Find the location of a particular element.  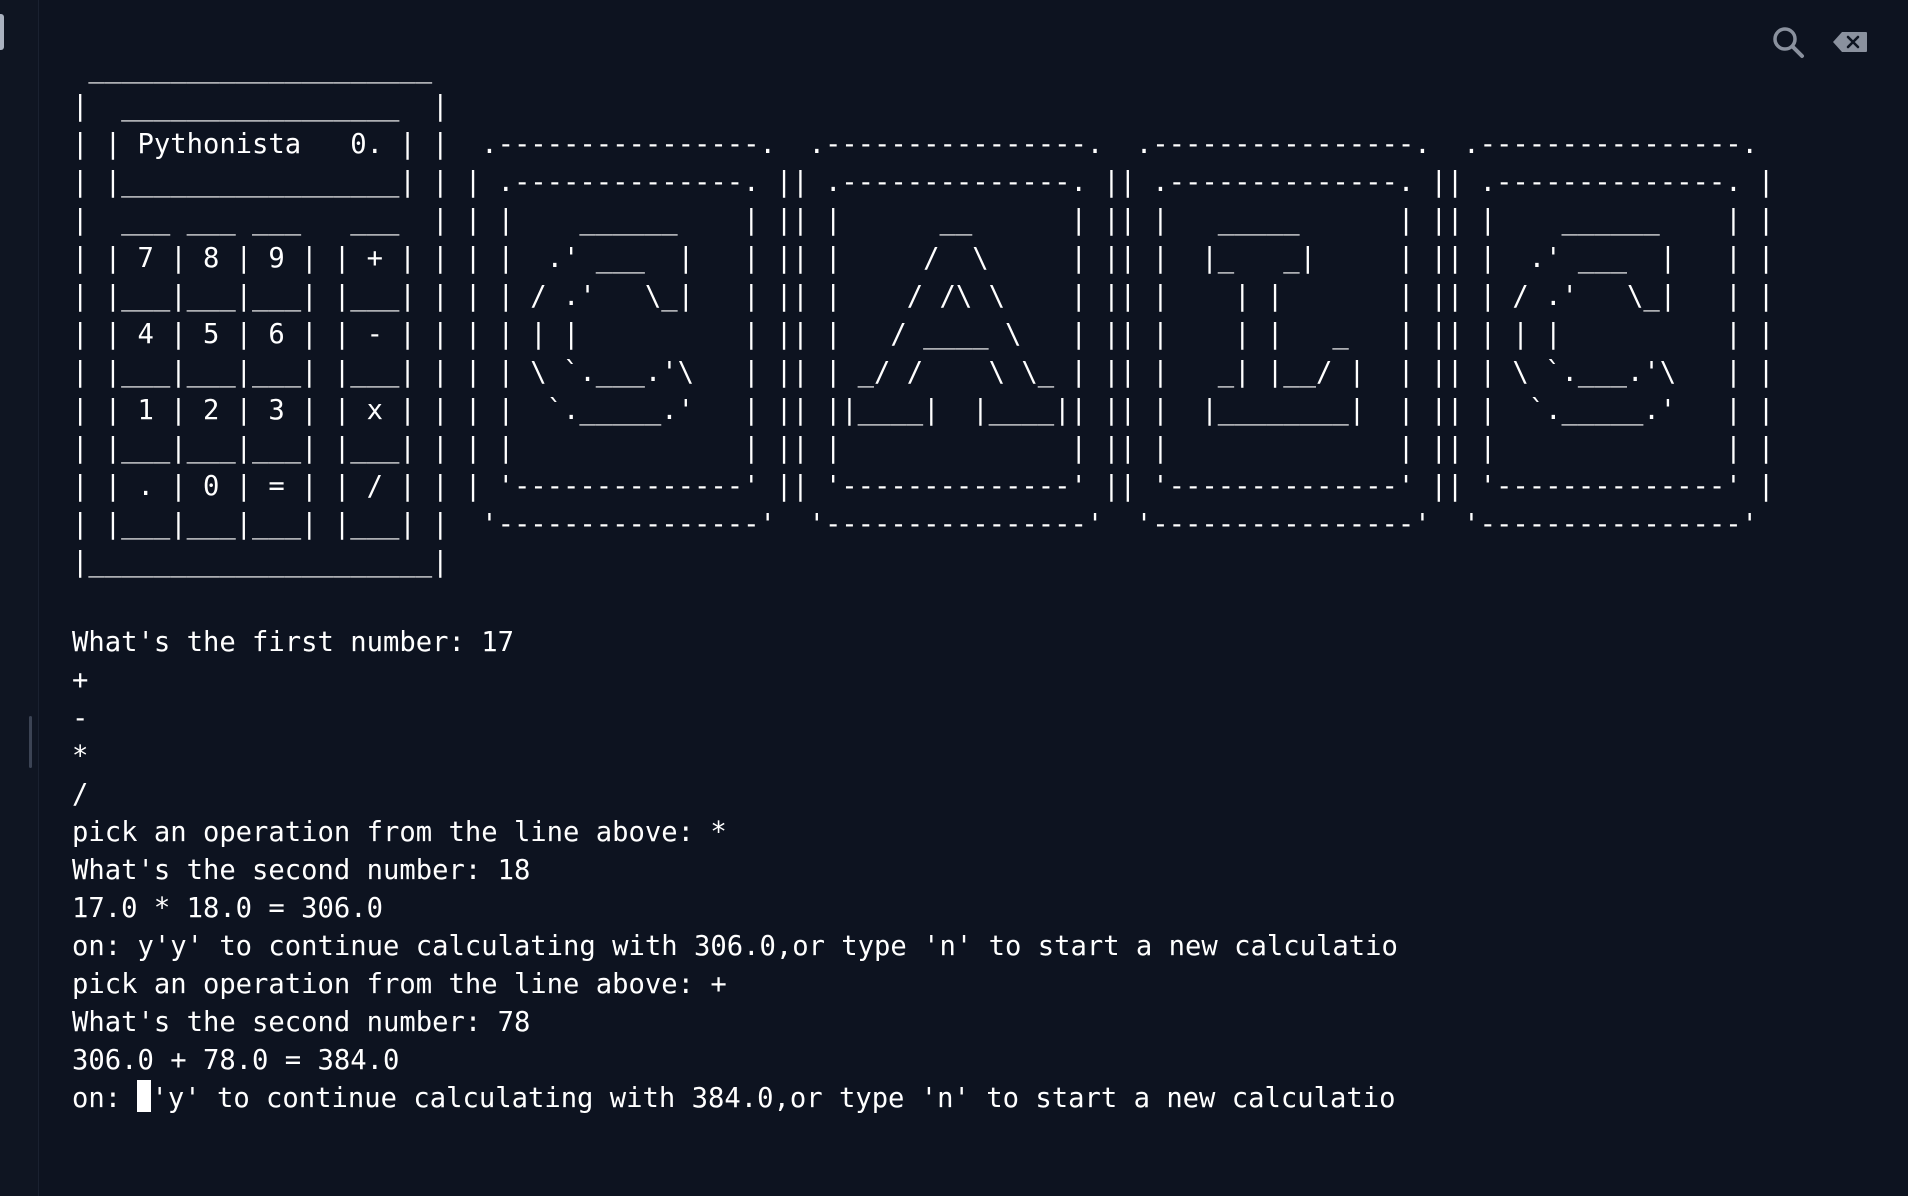

output-line: What's the first number: 17 is located at coordinates (293, 642).